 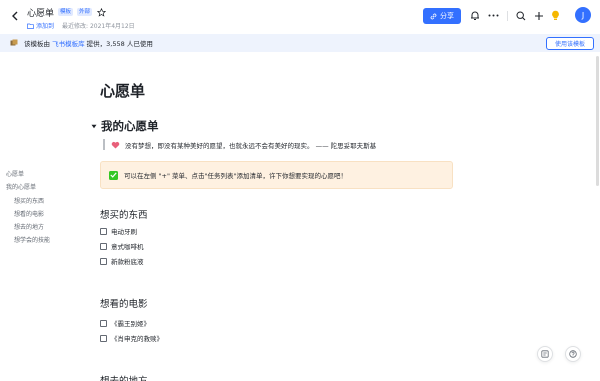 What do you see at coordinates (124, 377) in the screenshot?
I see `heading-places: 想去的地方` at bounding box center [124, 377].